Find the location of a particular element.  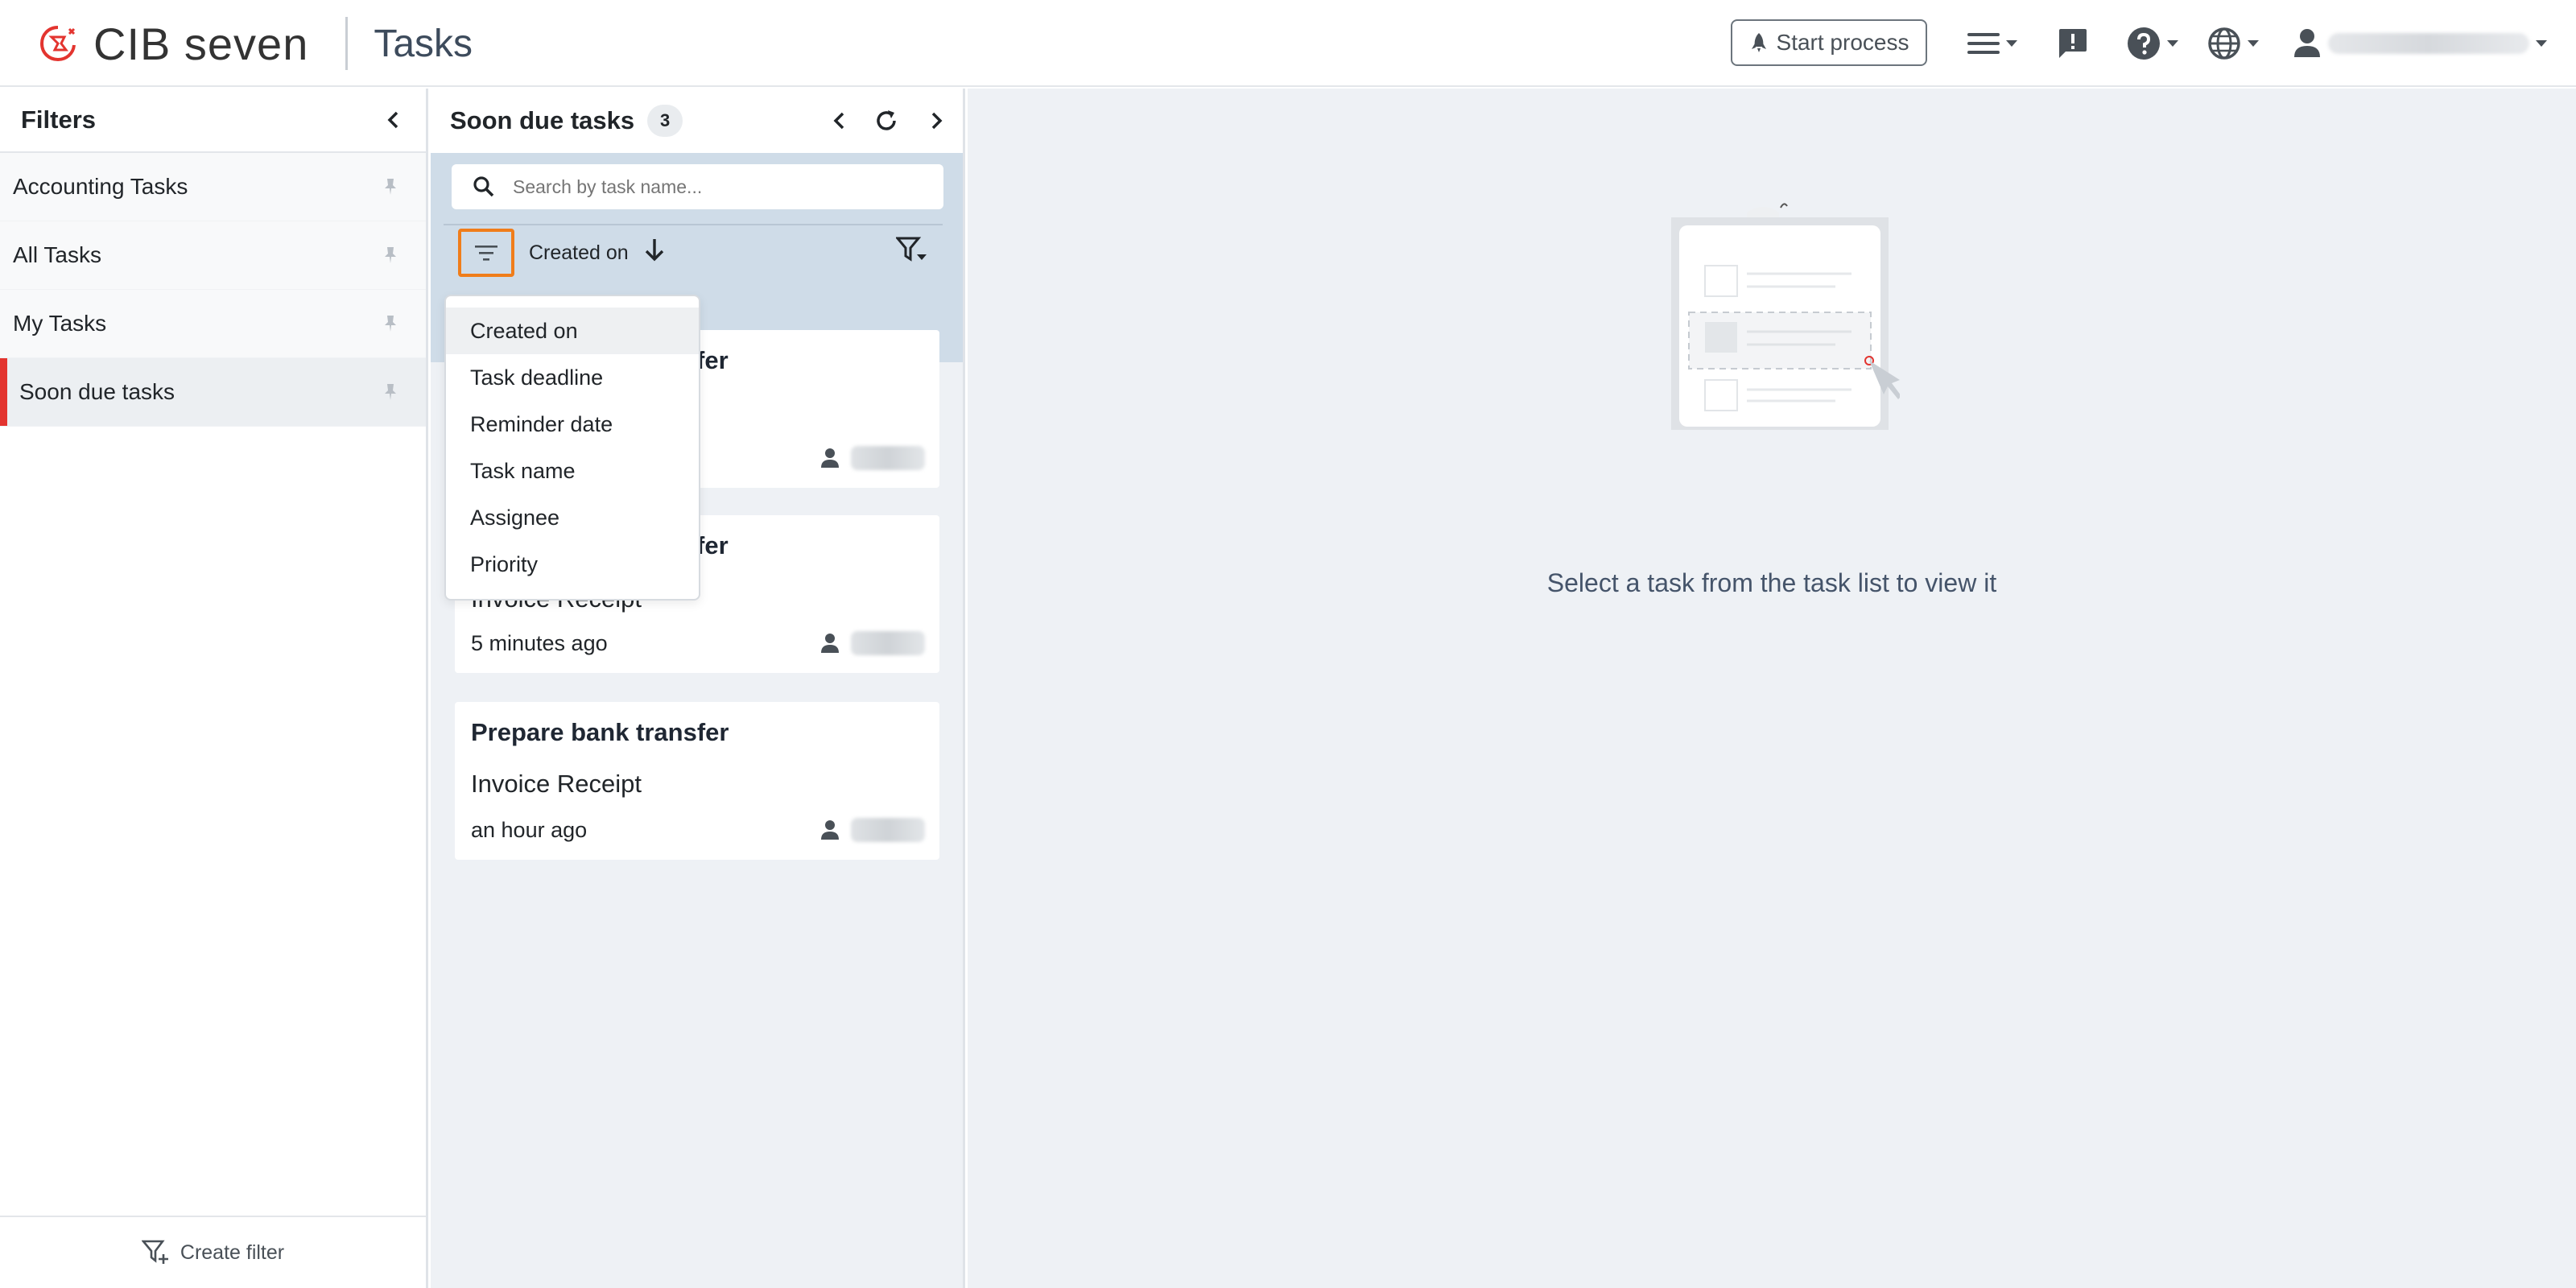

sort-option-assignee: Assignee is located at coordinates (572, 517).